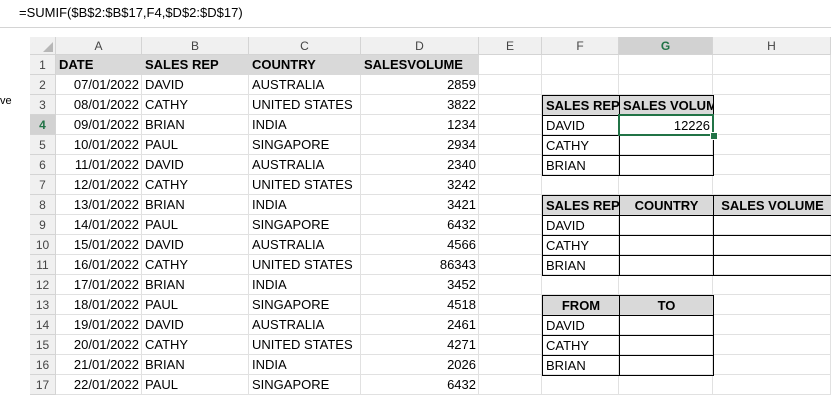  I want to click on row-header-17: 17, so click(43, 385).